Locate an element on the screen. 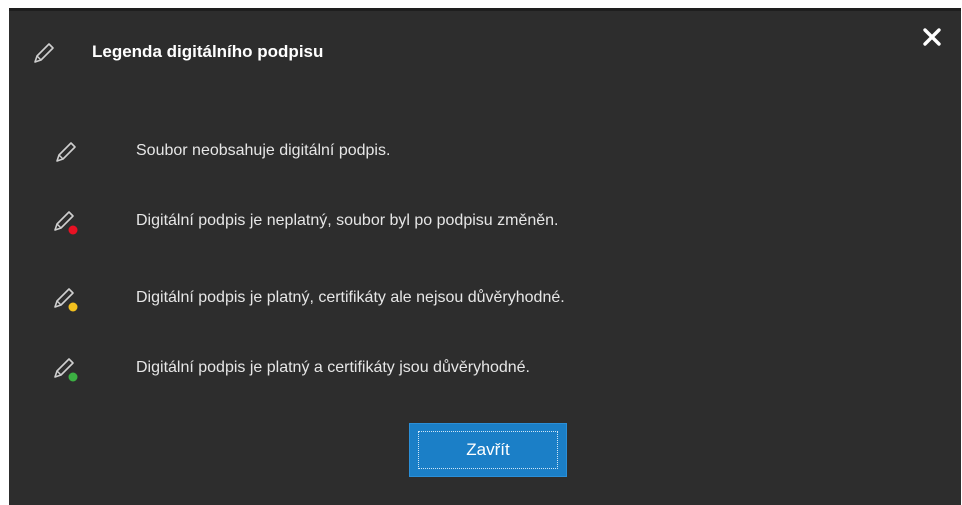 This screenshot has height=505, width=962. close-button-label: Zavřít is located at coordinates (488, 450).